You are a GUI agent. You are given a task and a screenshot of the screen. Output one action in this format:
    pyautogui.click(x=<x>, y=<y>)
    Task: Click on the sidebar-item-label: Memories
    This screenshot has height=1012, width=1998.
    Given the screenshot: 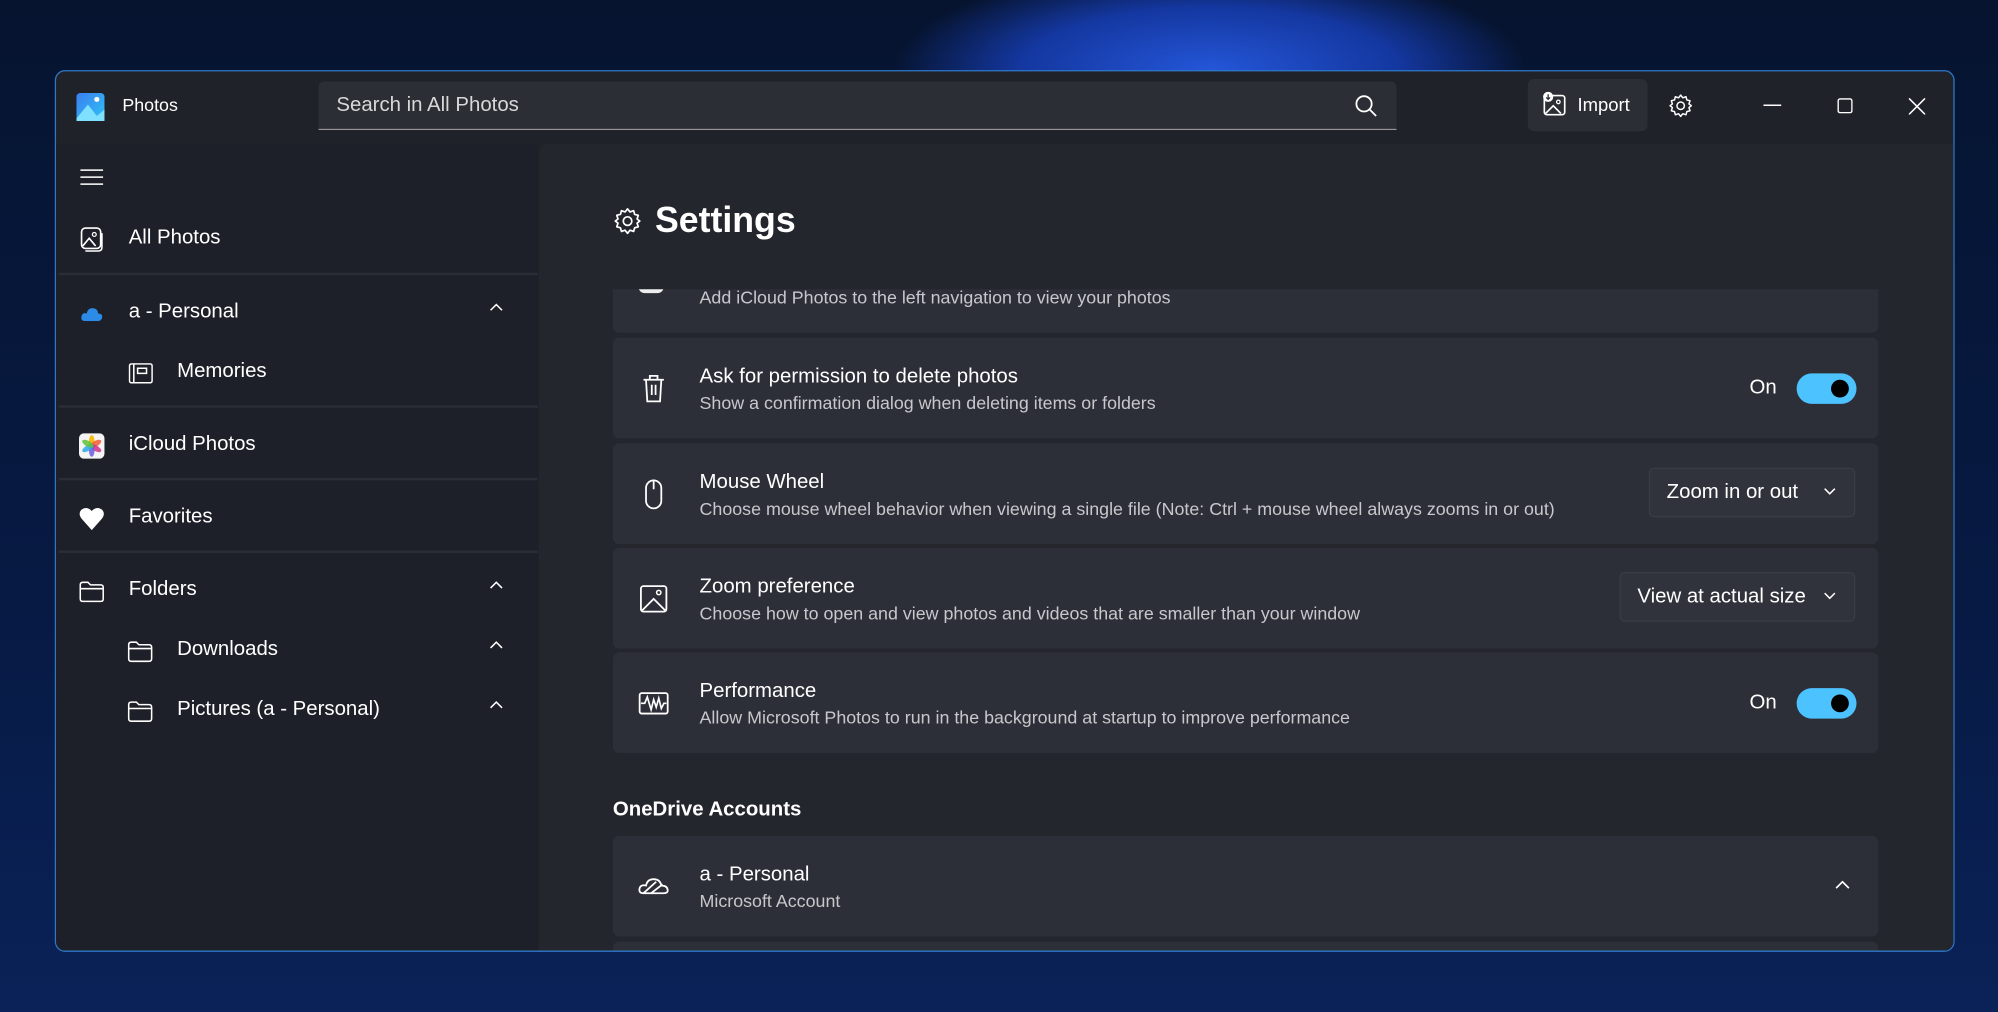 What is the action you would take?
    pyautogui.click(x=222, y=371)
    